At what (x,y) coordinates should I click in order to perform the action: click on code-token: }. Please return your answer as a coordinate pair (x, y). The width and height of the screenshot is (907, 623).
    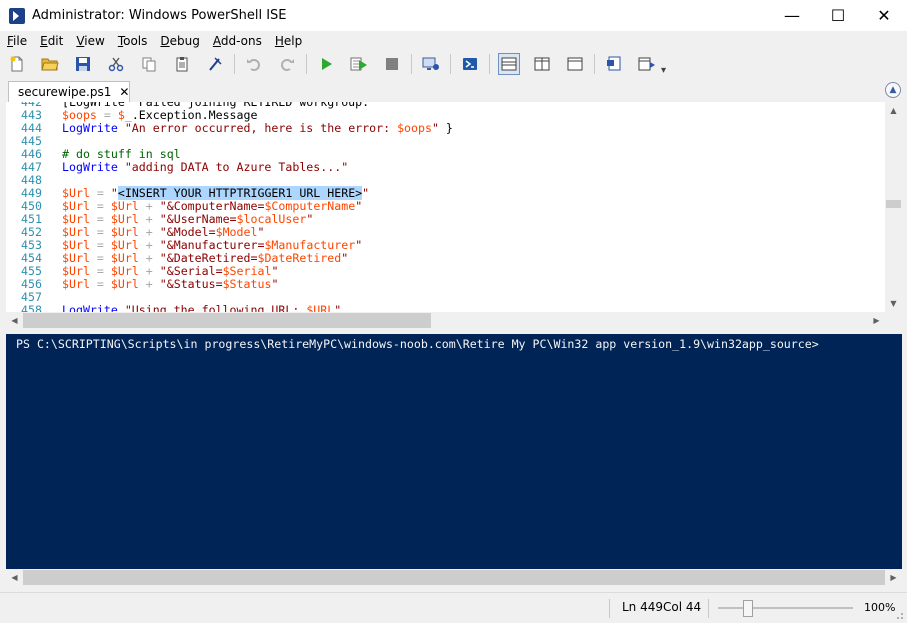
    Looking at the image, I should click on (445, 128).